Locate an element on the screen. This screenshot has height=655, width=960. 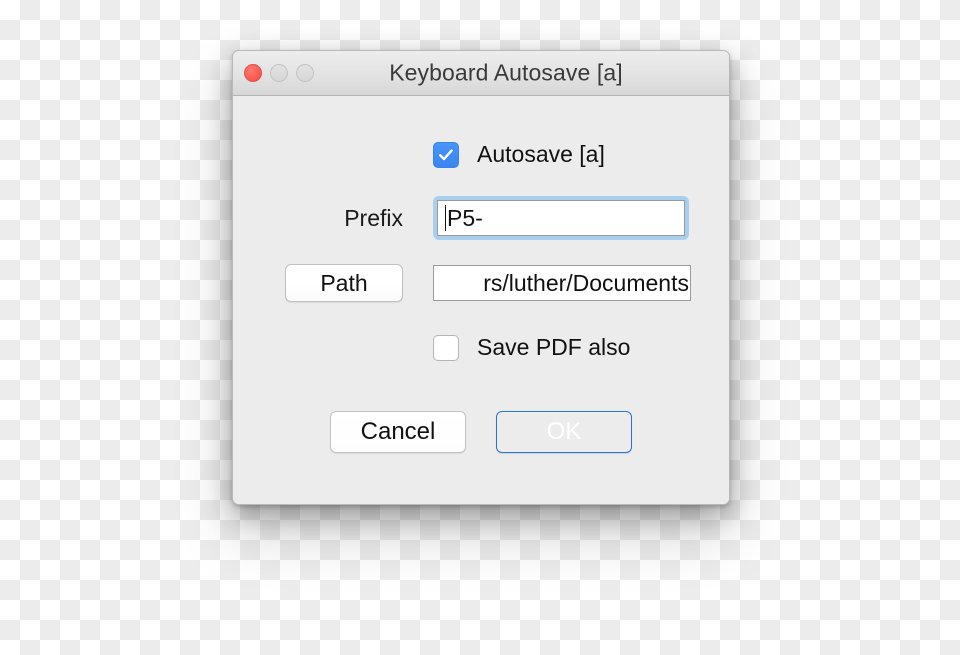
text-caret is located at coordinates (445, 218).